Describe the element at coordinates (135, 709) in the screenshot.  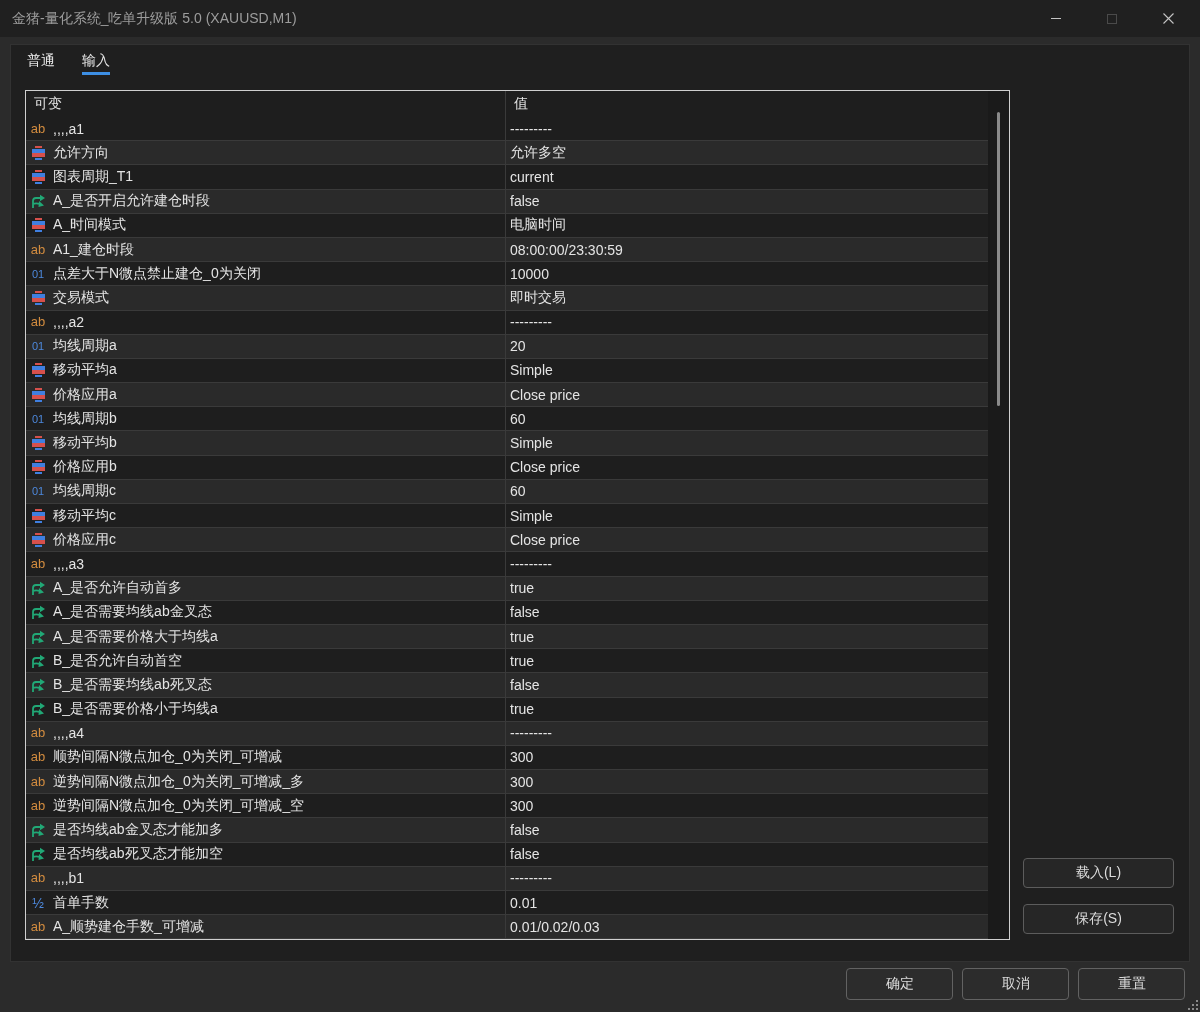
I see `parameter-name: B_是否需要价格小于均线a` at that location.